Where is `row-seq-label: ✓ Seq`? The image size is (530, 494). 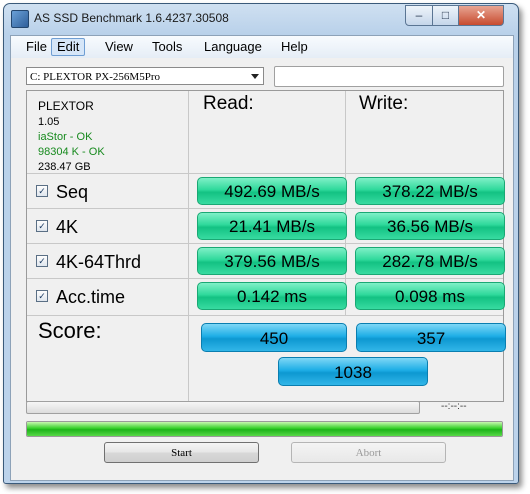 row-seq-label: ✓ Seq is located at coordinates (62, 192).